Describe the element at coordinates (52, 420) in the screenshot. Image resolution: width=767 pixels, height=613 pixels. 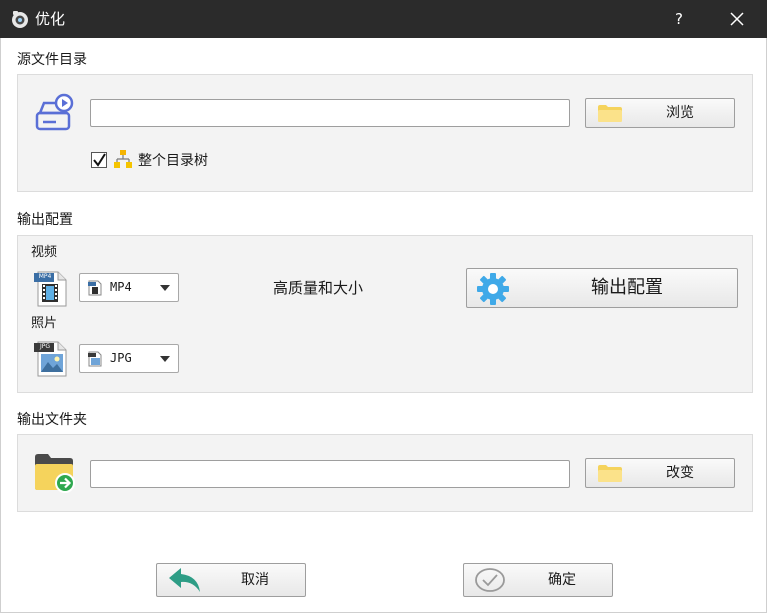
I see `output-folder-section-title: 输出文件夹` at that location.